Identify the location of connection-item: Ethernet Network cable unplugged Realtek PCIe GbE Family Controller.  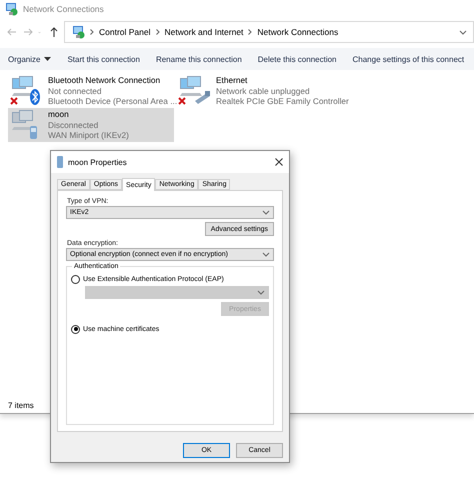
(321, 91).